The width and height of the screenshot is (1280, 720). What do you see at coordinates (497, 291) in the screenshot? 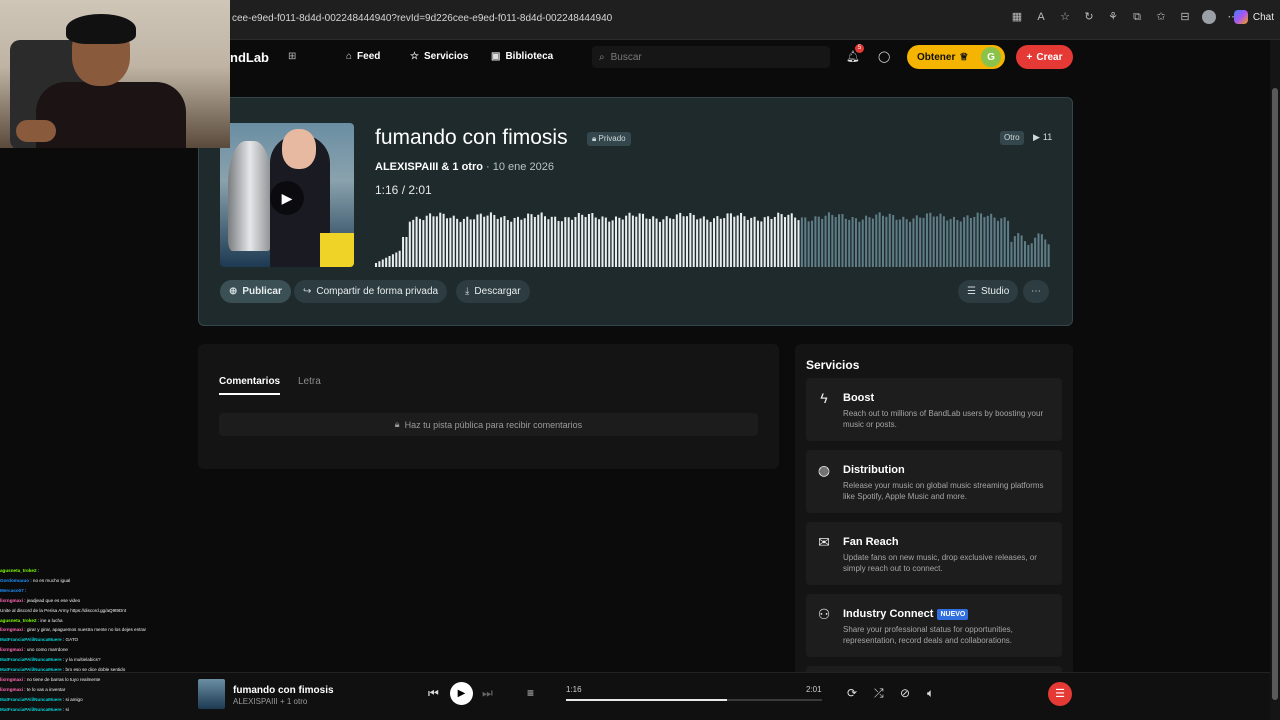
I see `download-label: Descargar` at bounding box center [497, 291].